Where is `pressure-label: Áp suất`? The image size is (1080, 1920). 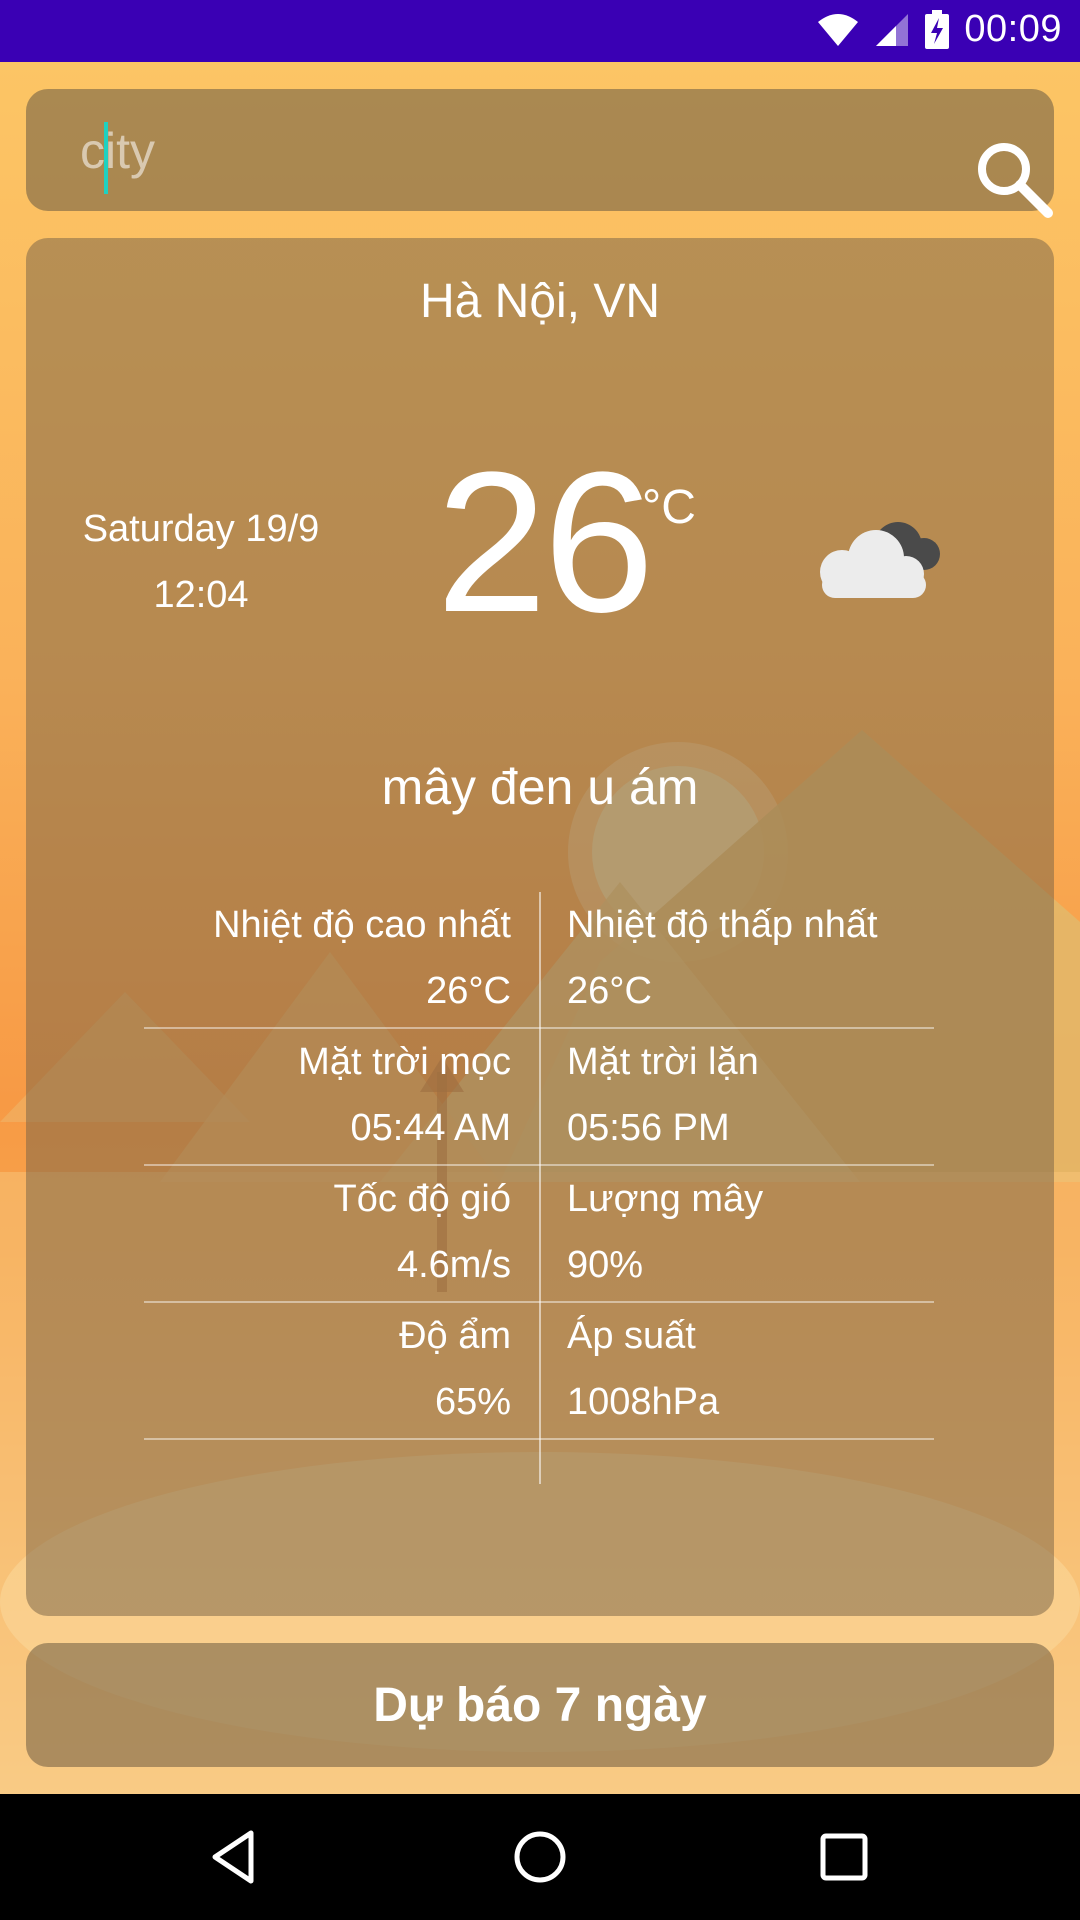 pressure-label: Áp suất is located at coordinates (631, 1336).